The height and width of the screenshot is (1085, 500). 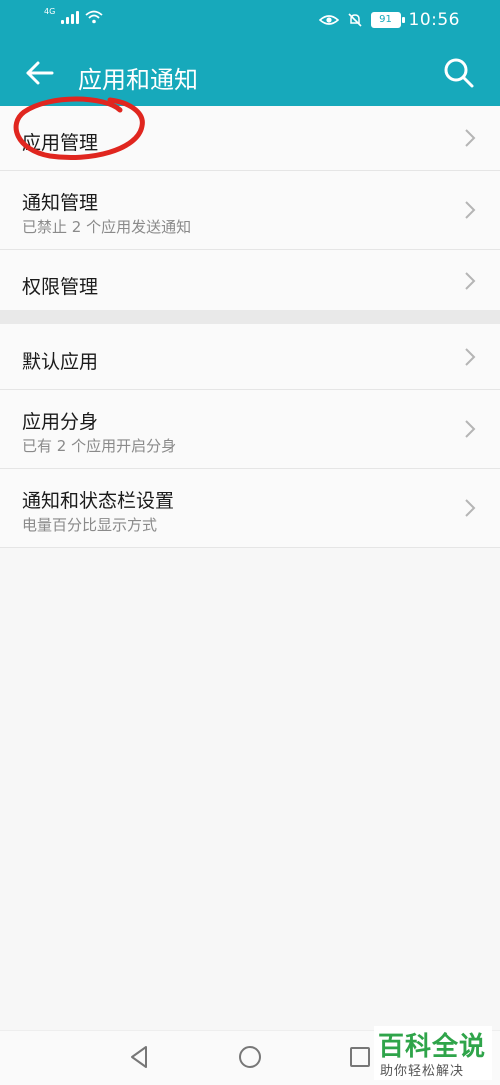 What do you see at coordinates (250, 429) in the screenshot?
I see `settings-item-app-twin: 应用分身 已有 2 个应用开启分身` at bounding box center [250, 429].